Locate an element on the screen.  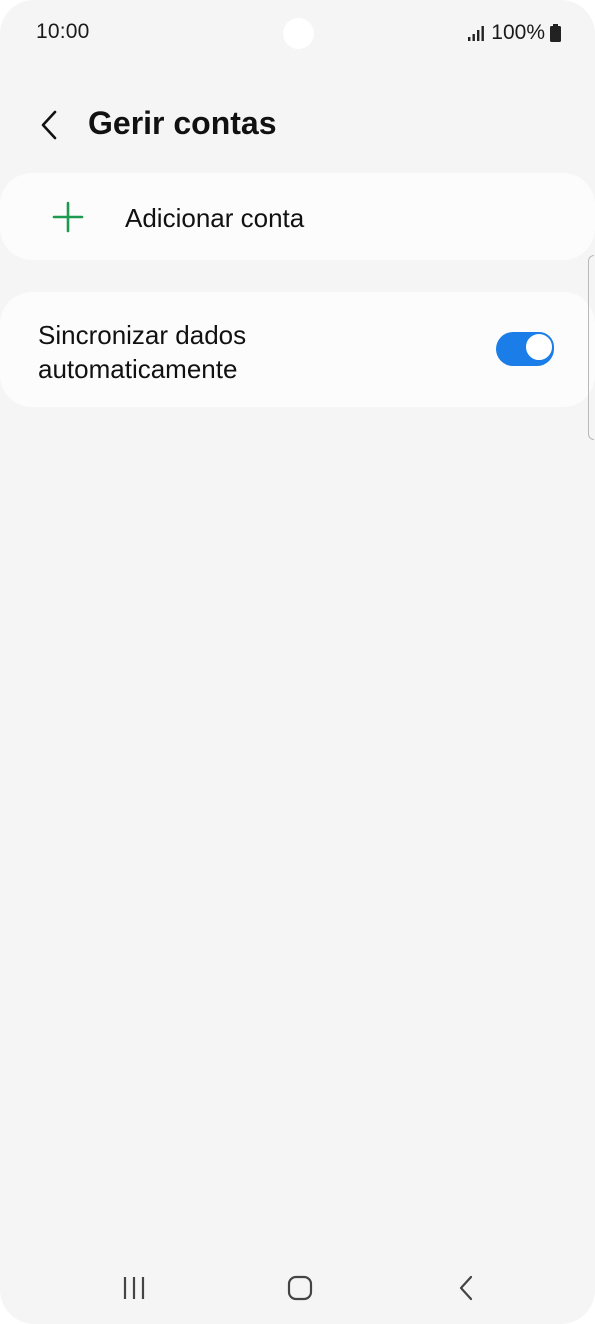
back-arrow-icon is located at coordinates (49, 125).